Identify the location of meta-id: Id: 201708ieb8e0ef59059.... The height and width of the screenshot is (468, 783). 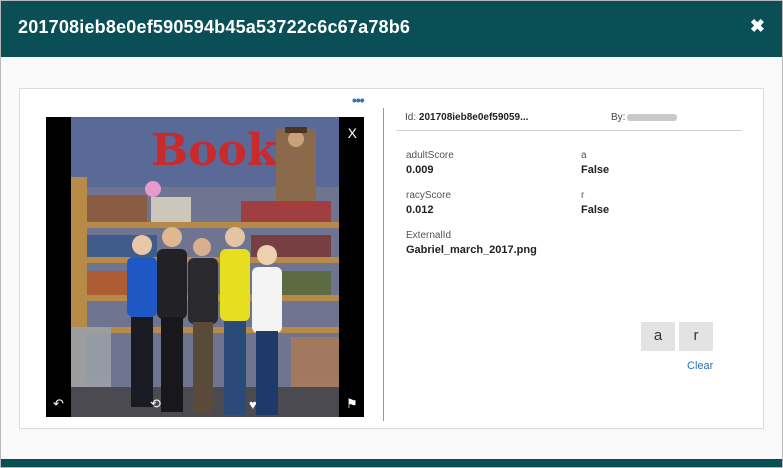
(466, 117).